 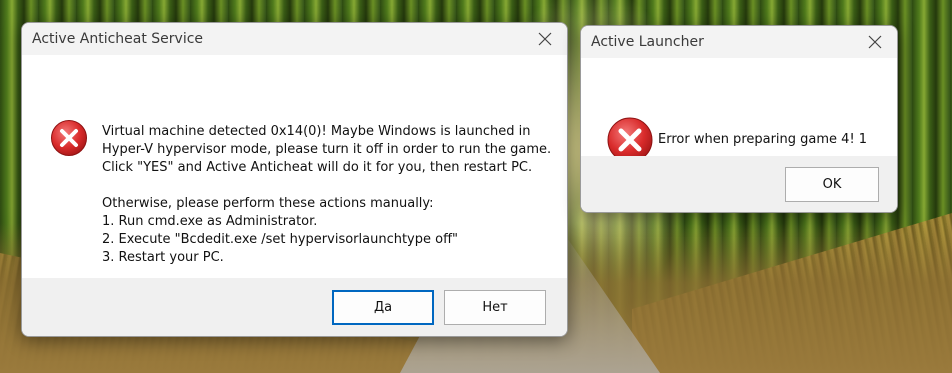 What do you see at coordinates (647, 42) in the screenshot?
I see `launcher-dialog-title: Active Launcher` at bounding box center [647, 42].